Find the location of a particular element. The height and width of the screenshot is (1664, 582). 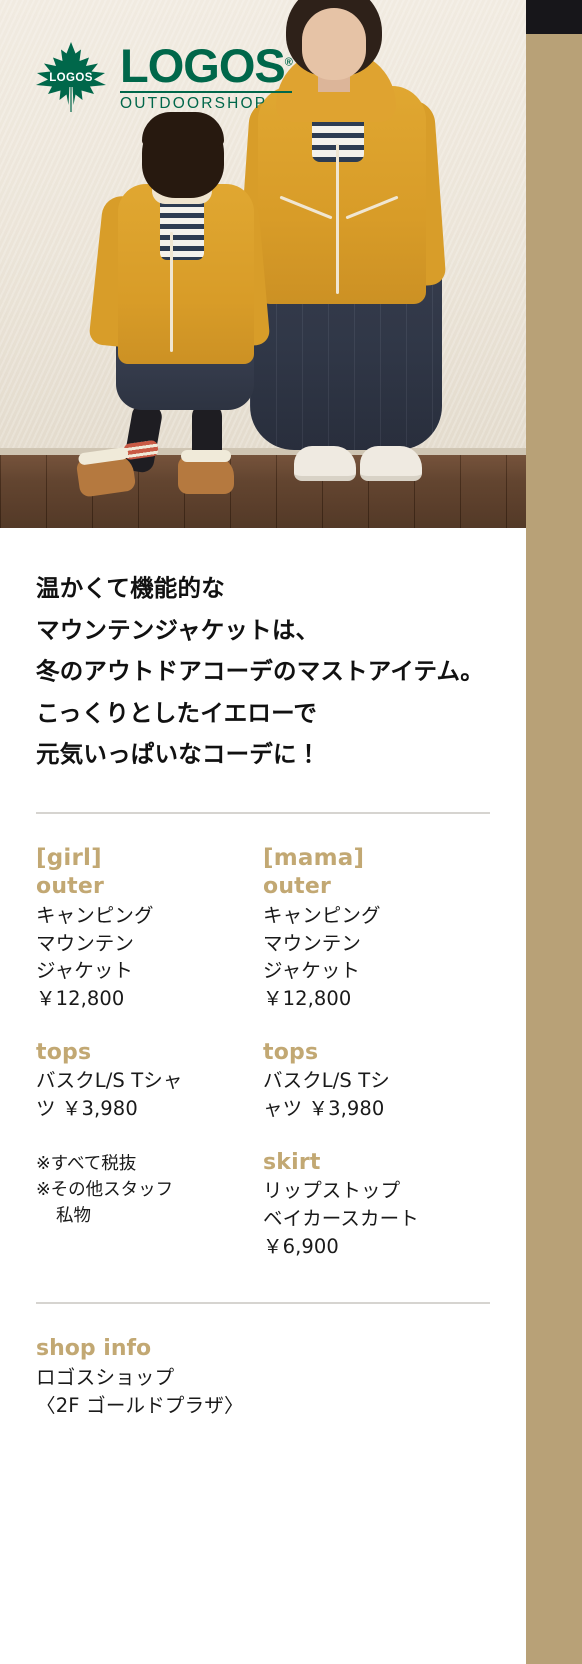

logos-wordmark-text: LOGOS® is located at coordinates (206, 66).